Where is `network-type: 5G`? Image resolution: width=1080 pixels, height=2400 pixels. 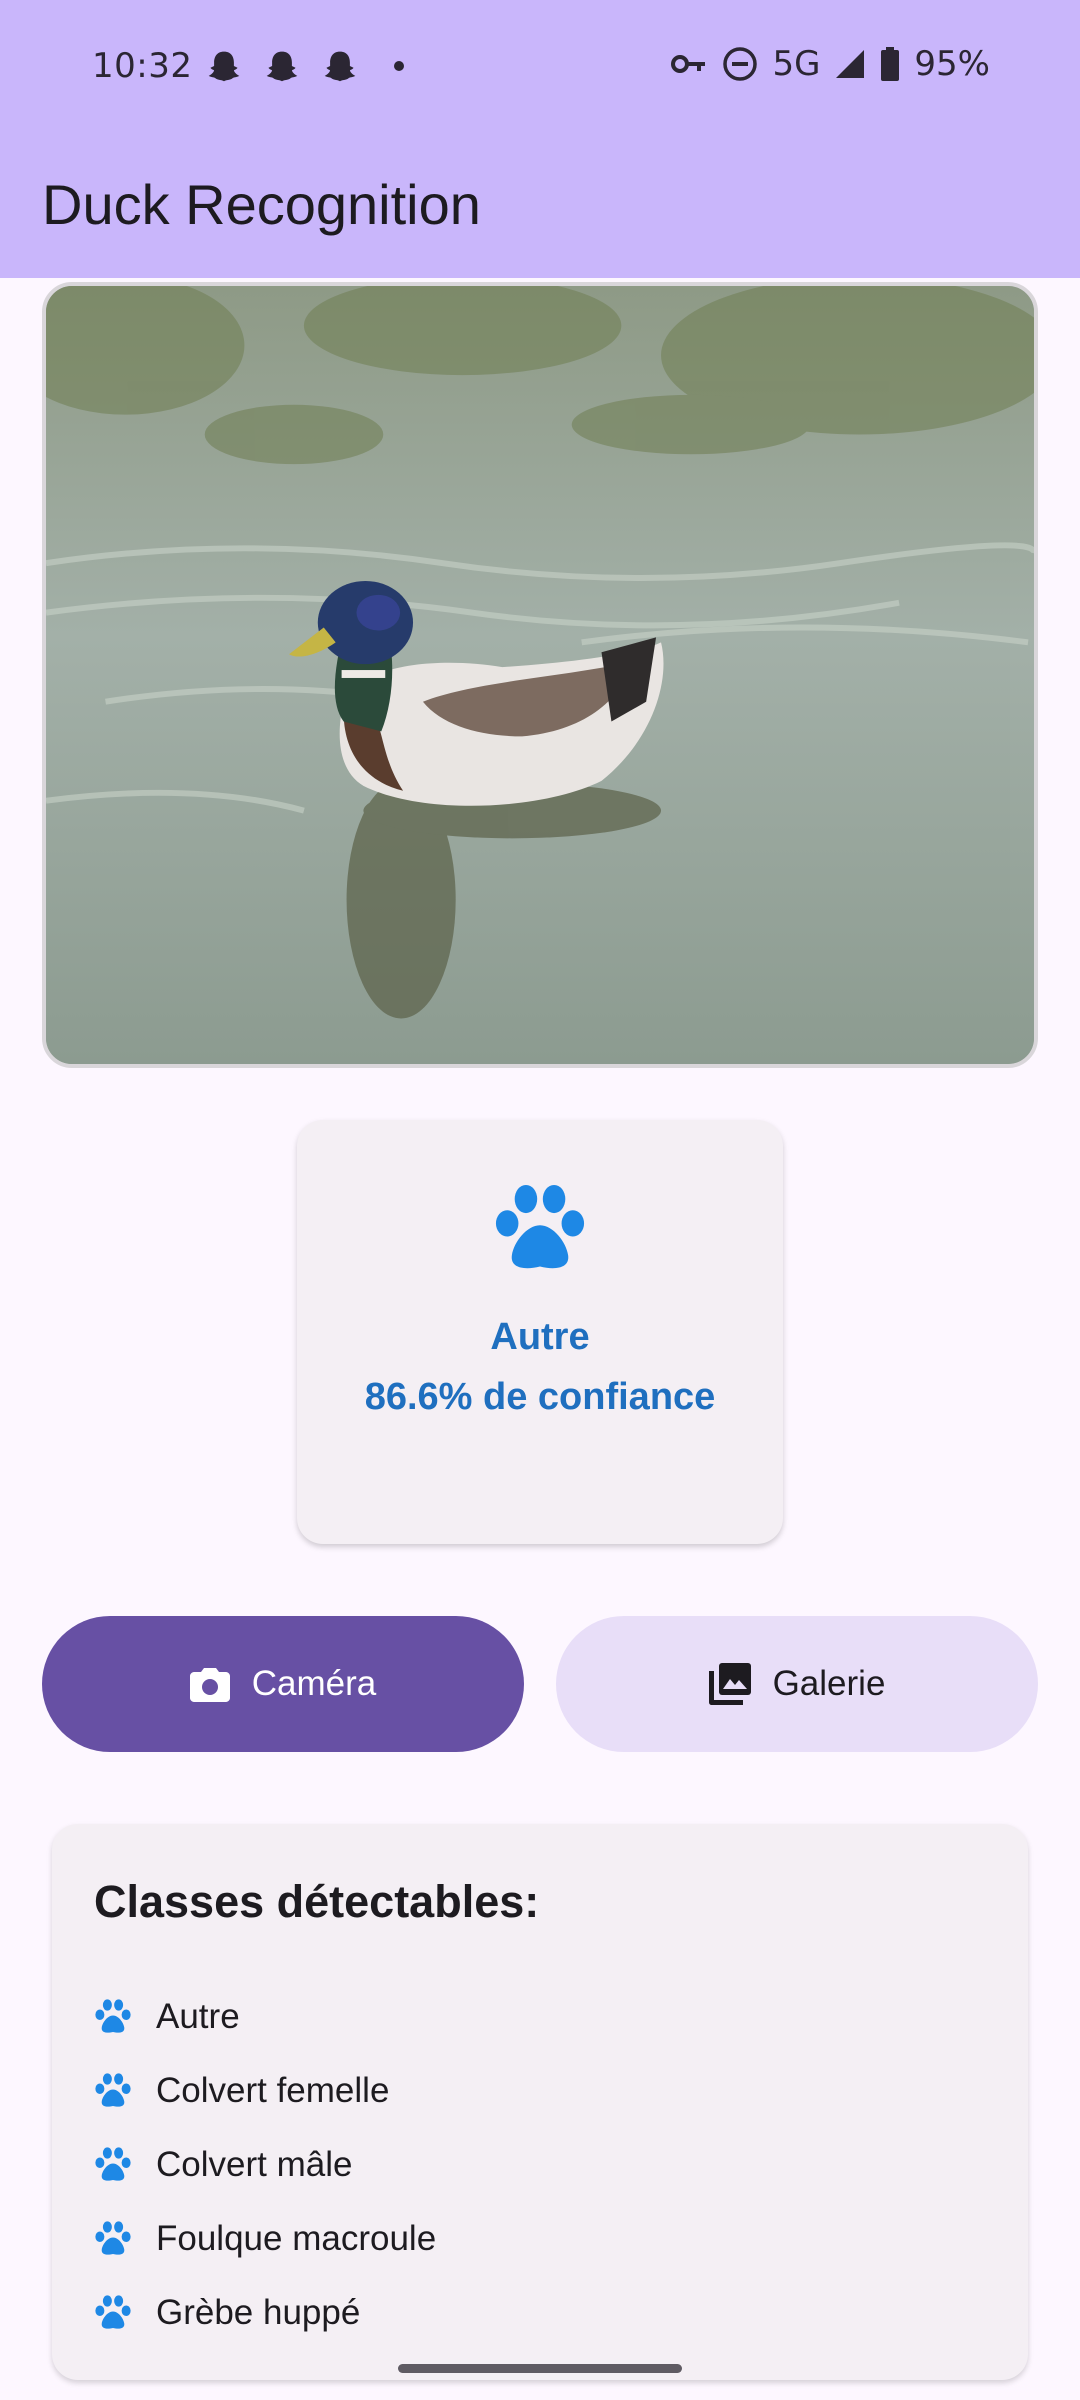
network-type: 5G is located at coordinates (796, 64).